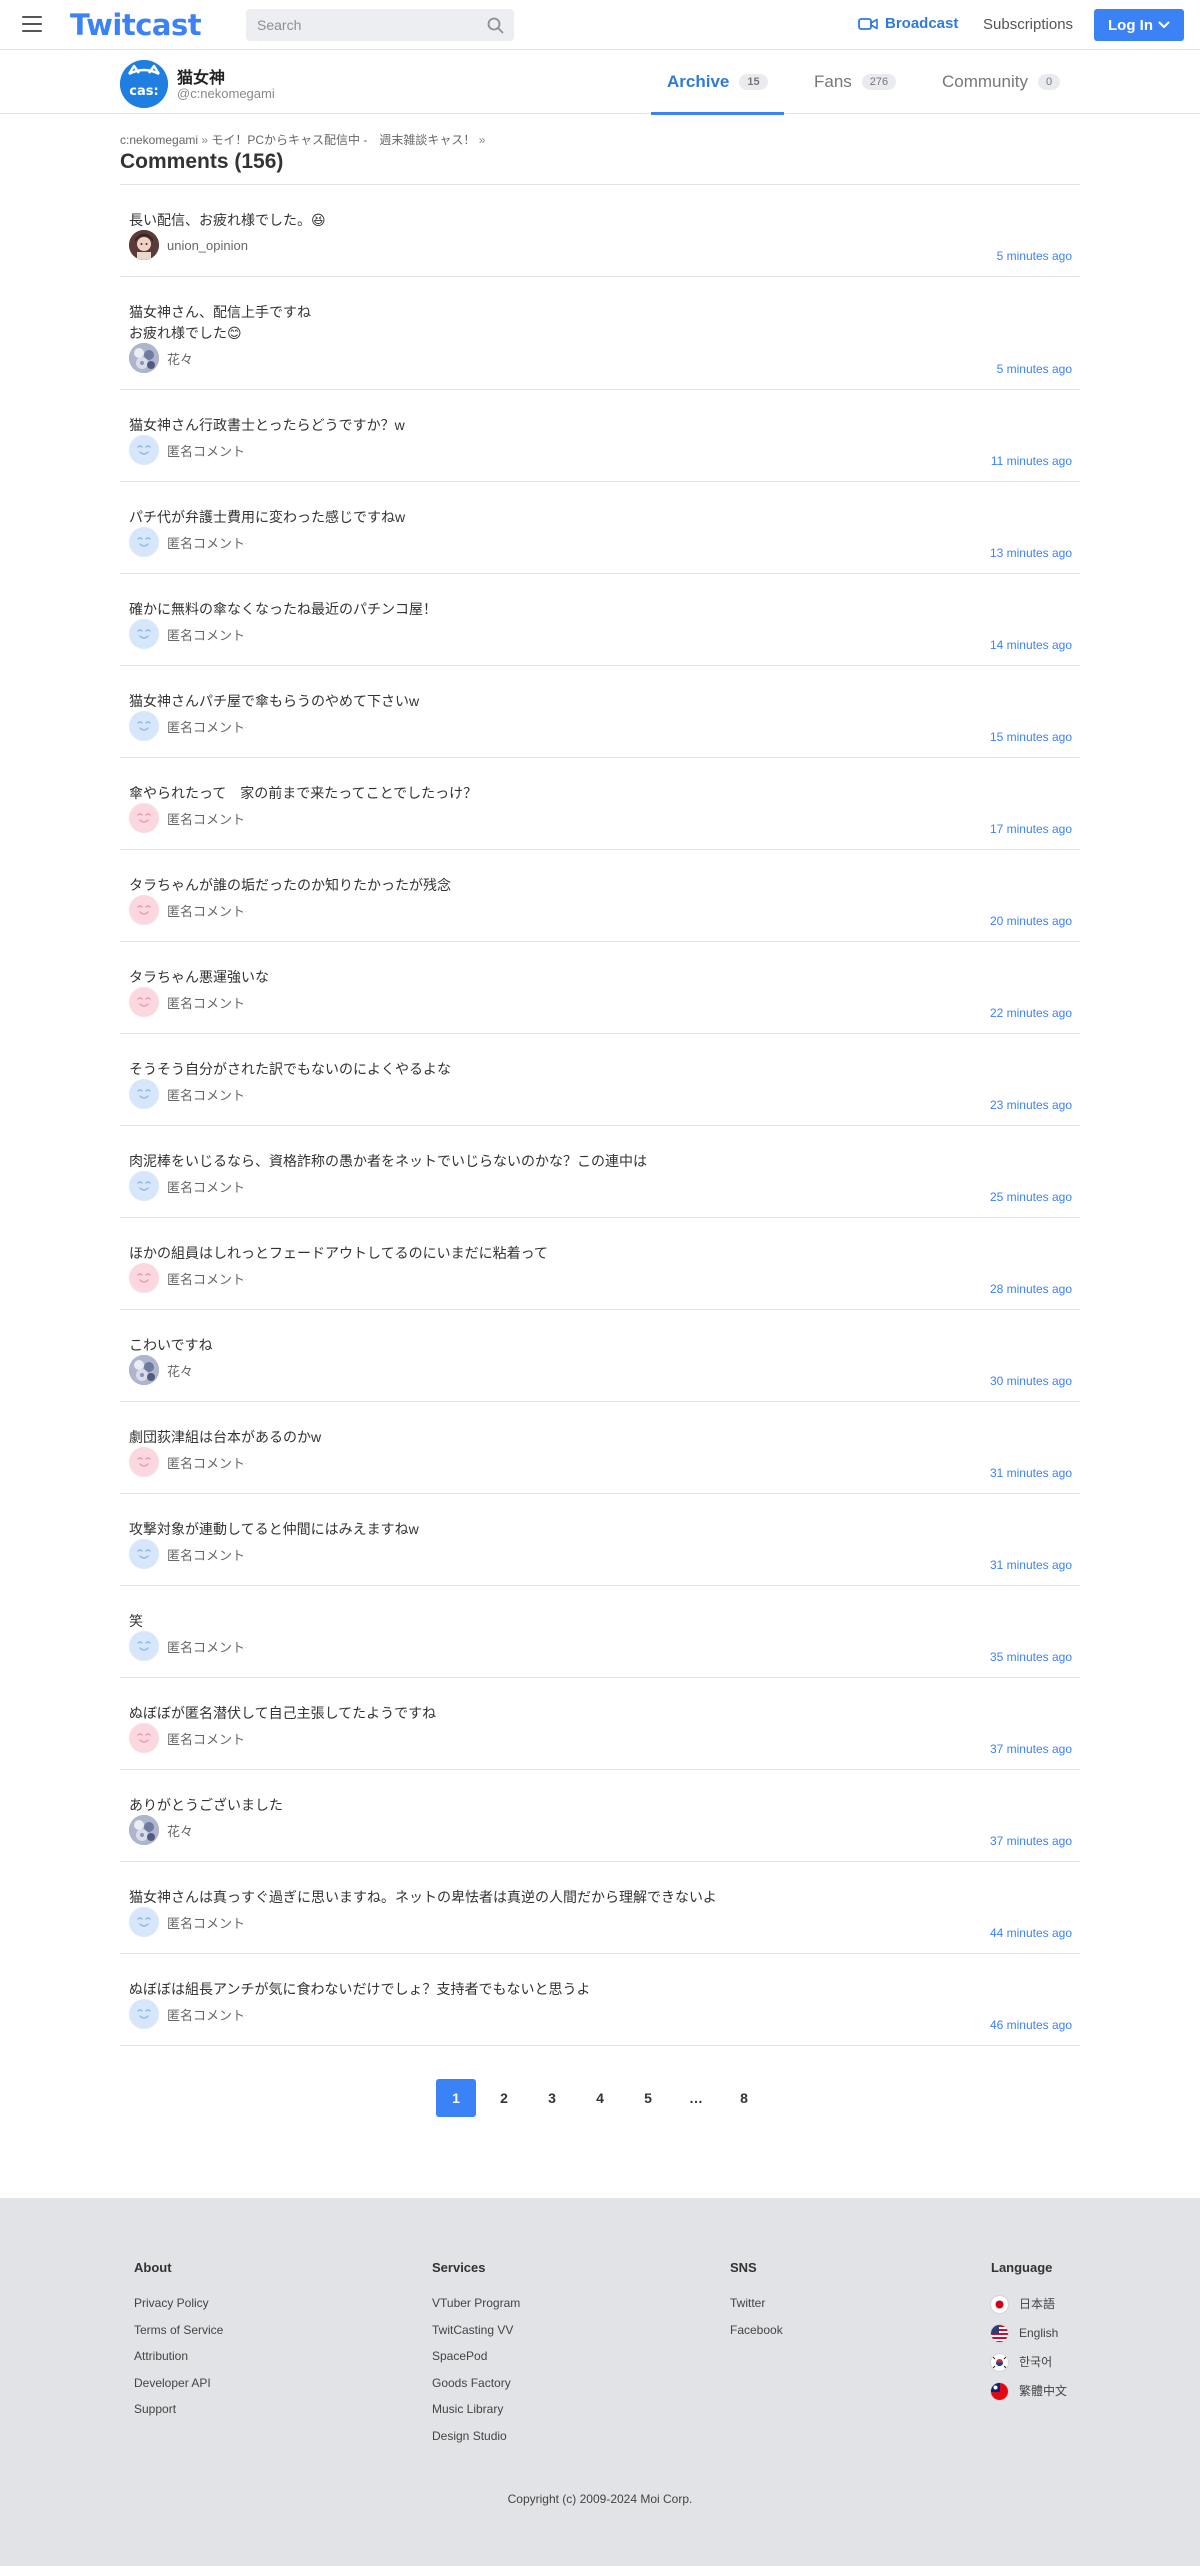 Image resolution: width=1200 pixels, height=2566 pixels. Describe the element at coordinates (1031, 2025) in the screenshot. I see `comment-timestamp: 46 minutes ago` at that location.